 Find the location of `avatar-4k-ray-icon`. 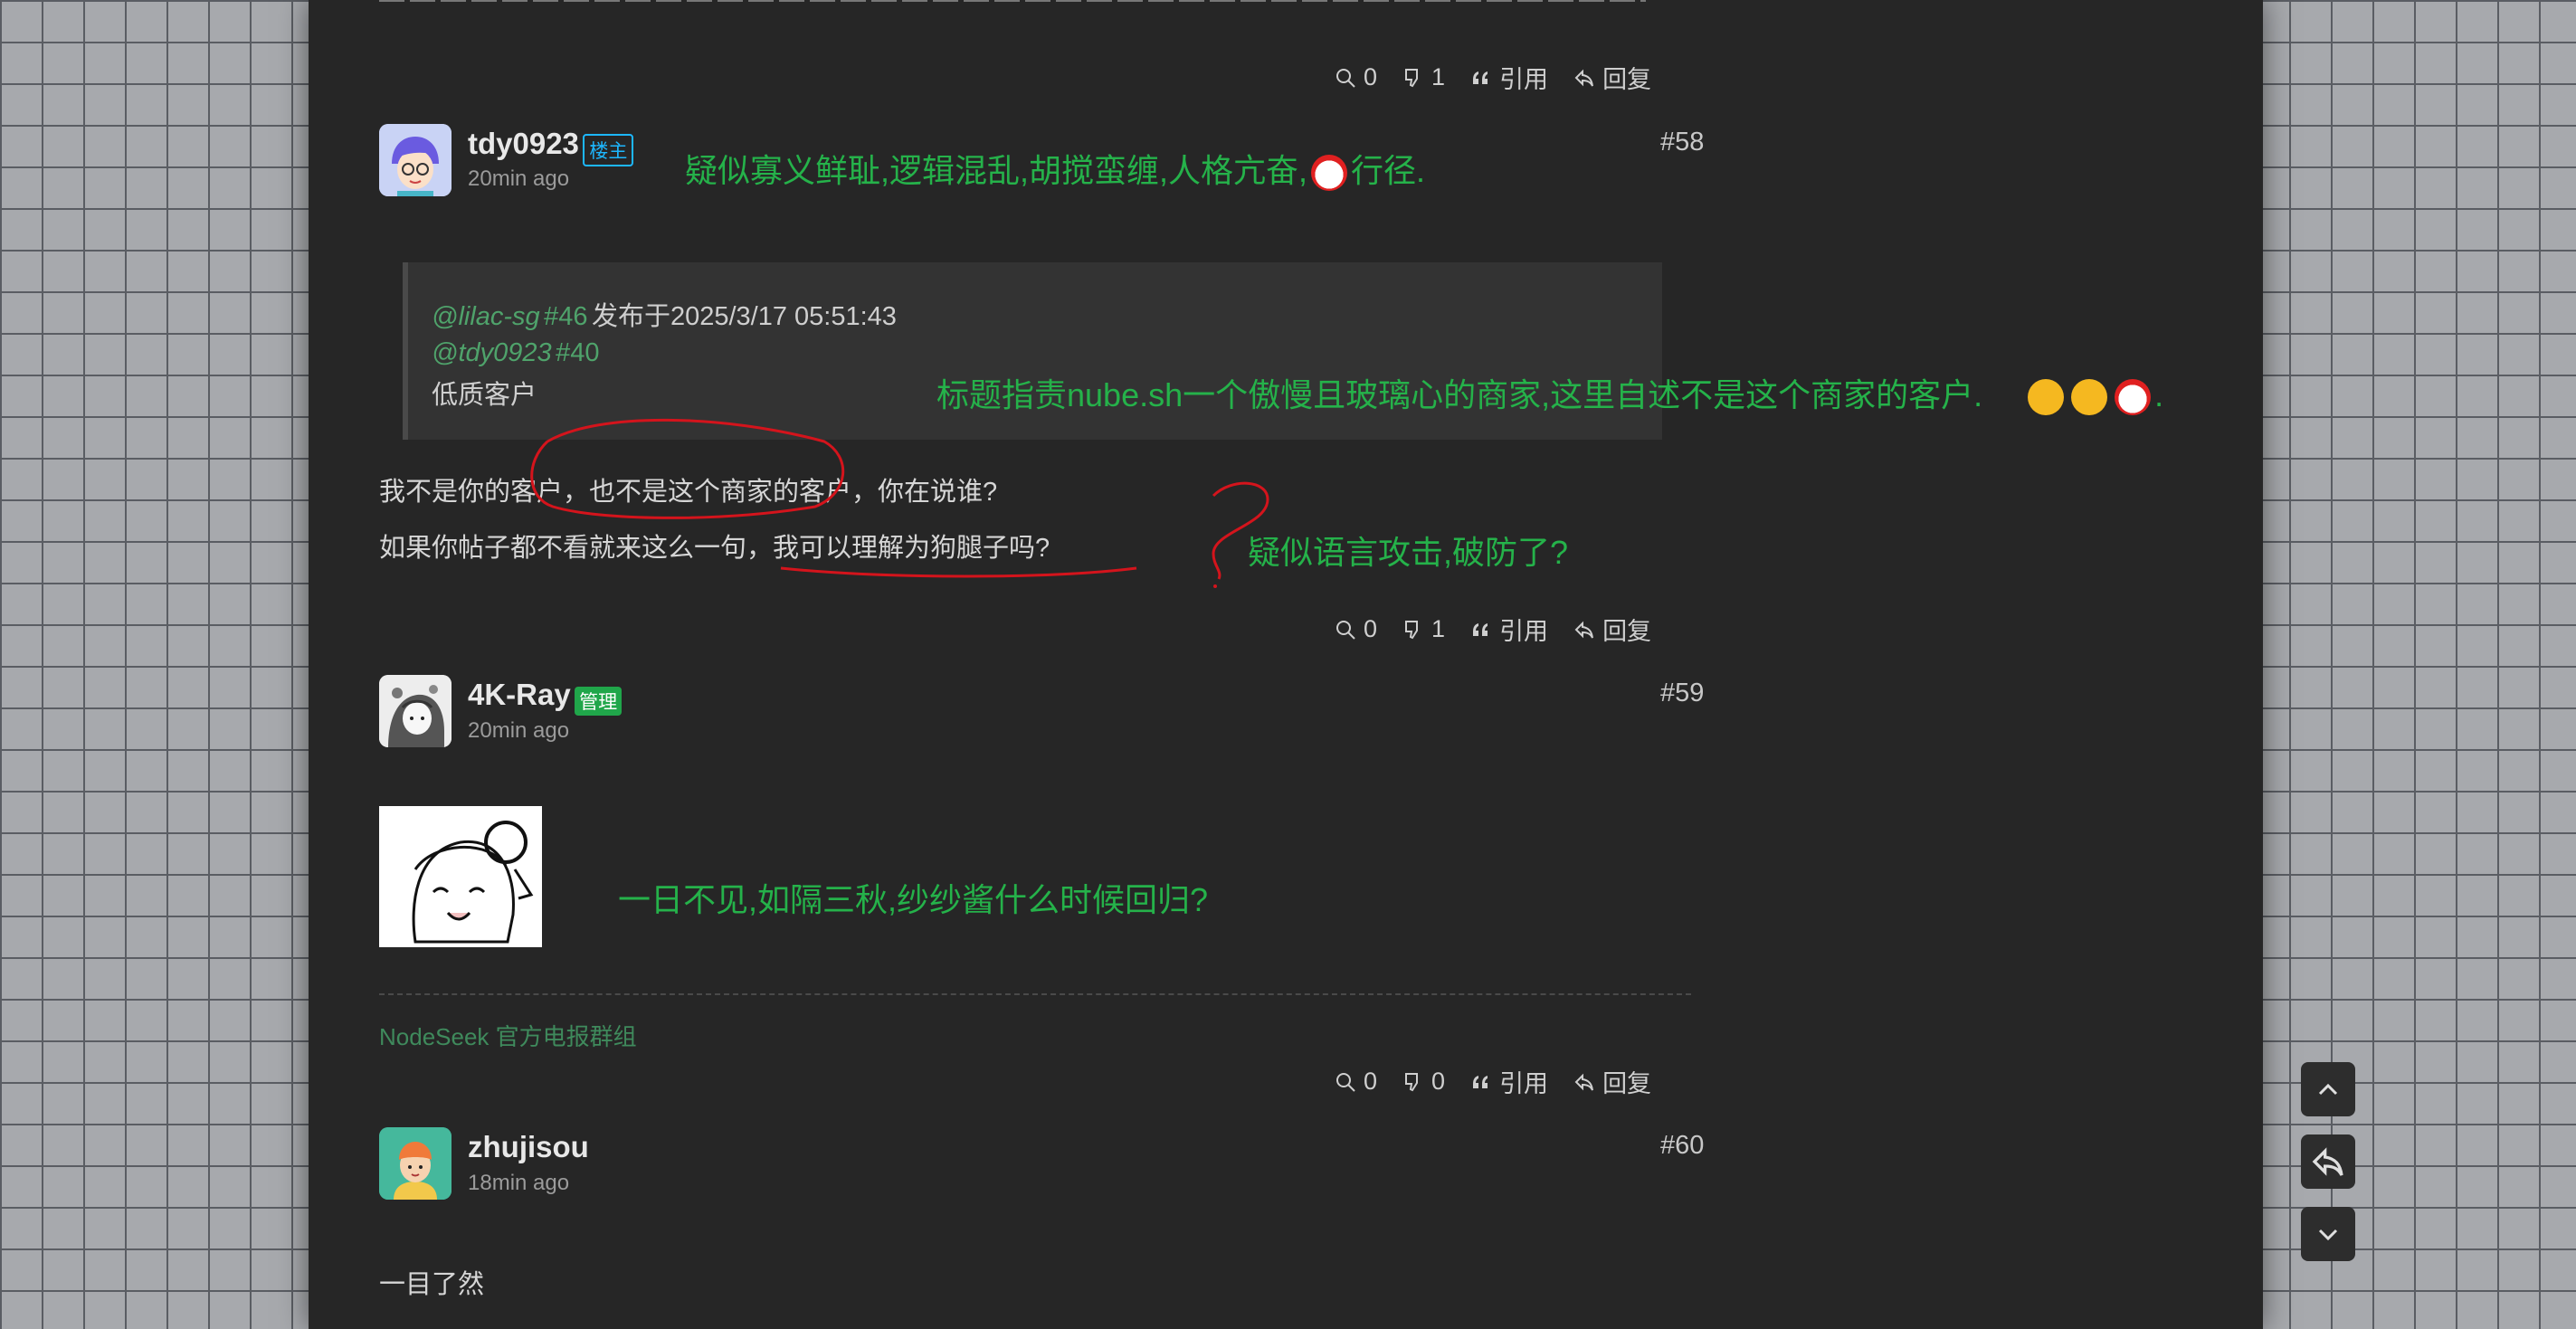

avatar-4k-ray-icon is located at coordinates (416, 711).